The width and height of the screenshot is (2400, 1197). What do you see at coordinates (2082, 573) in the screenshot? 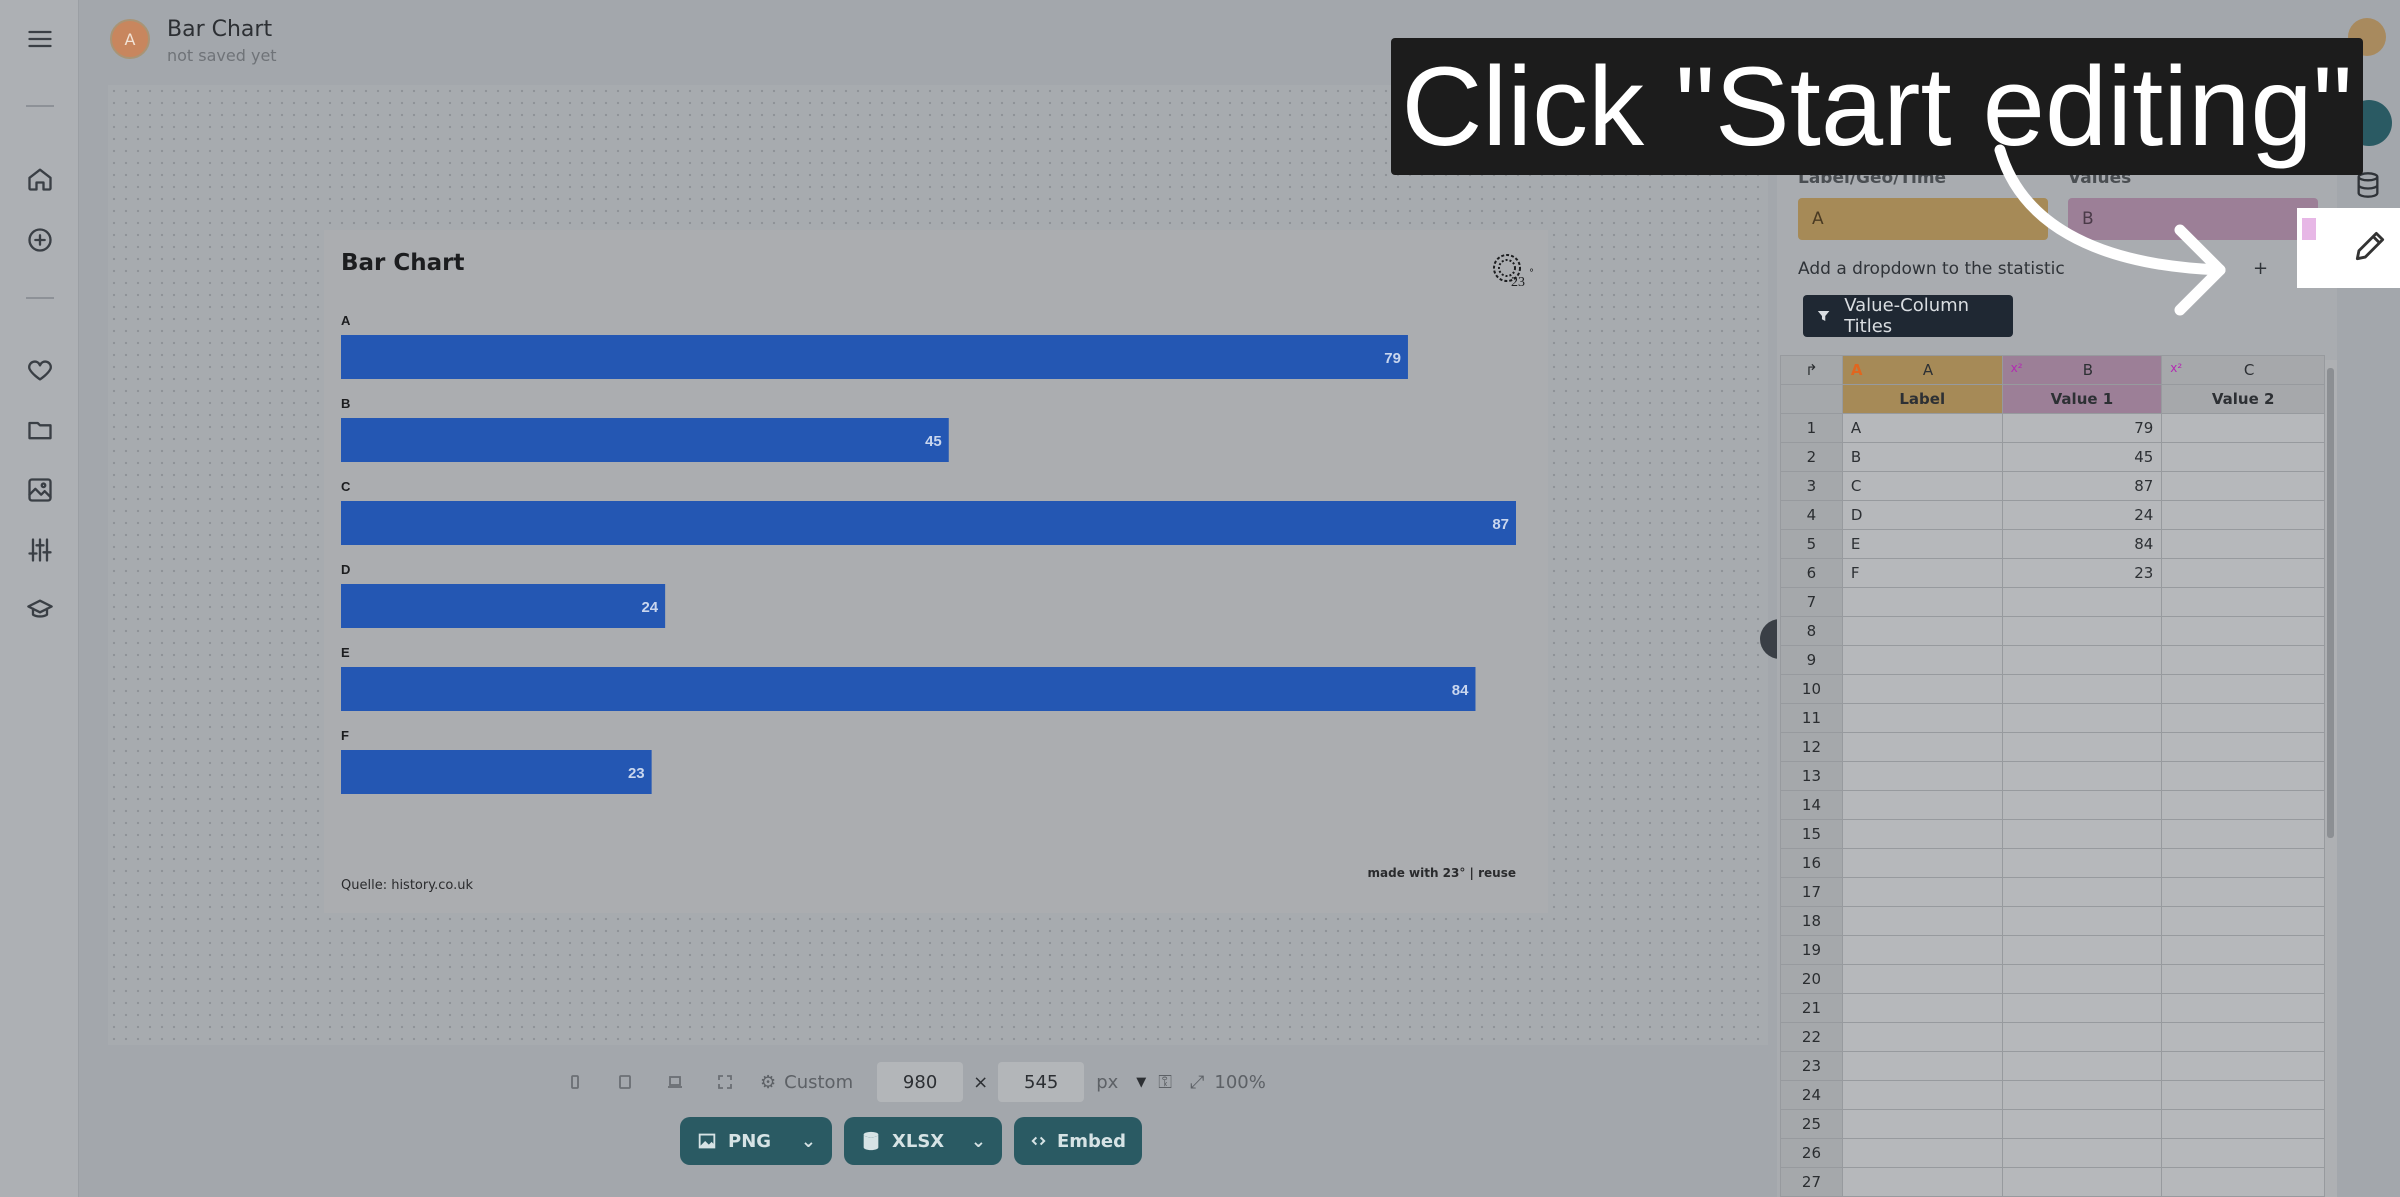
I see `value1-cell: 23` at bounding box center [2082, 573].